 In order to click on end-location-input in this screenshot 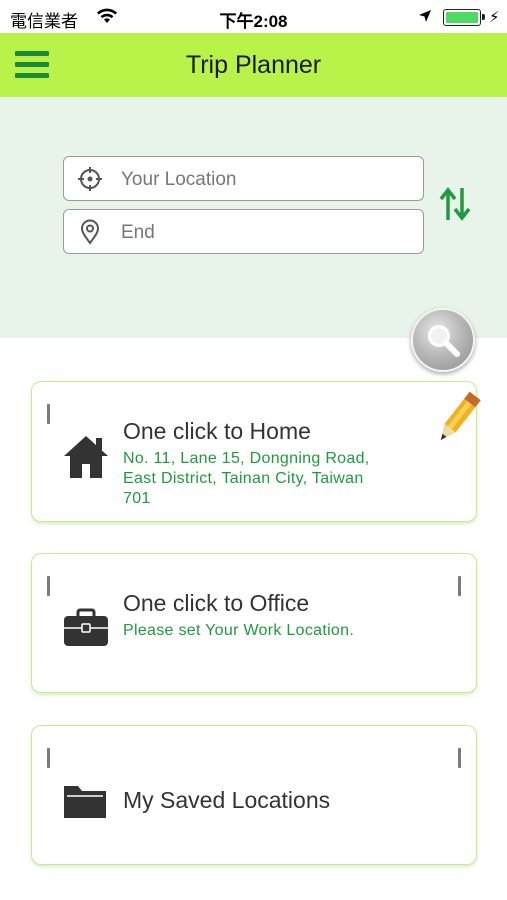, I will do `click(266, 233)`.